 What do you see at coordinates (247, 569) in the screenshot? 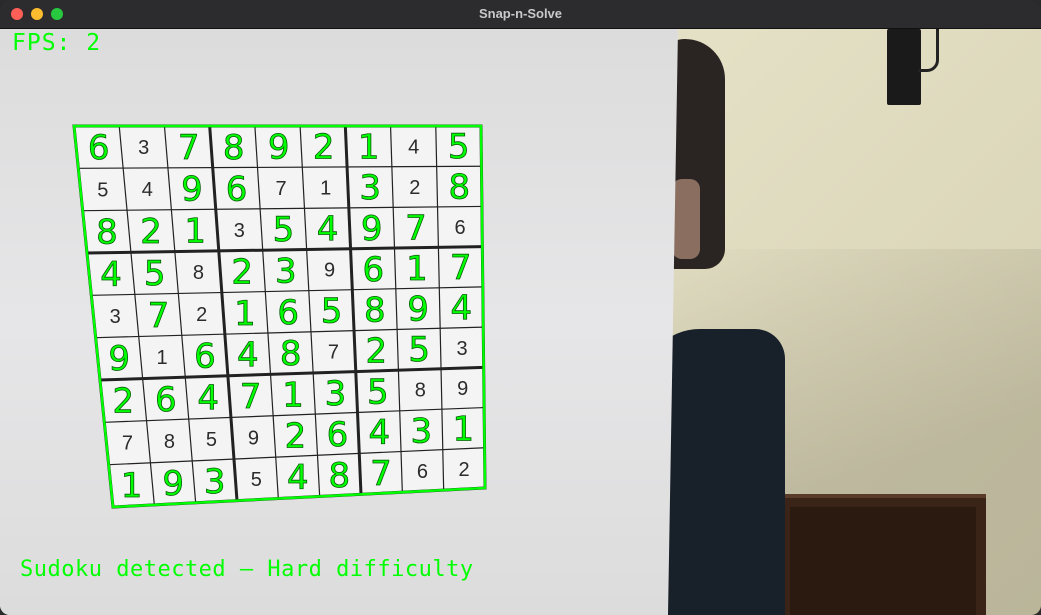
I see `detection-status: Sudoku detected — Hard difficulty` at bounding box center [247, 569].